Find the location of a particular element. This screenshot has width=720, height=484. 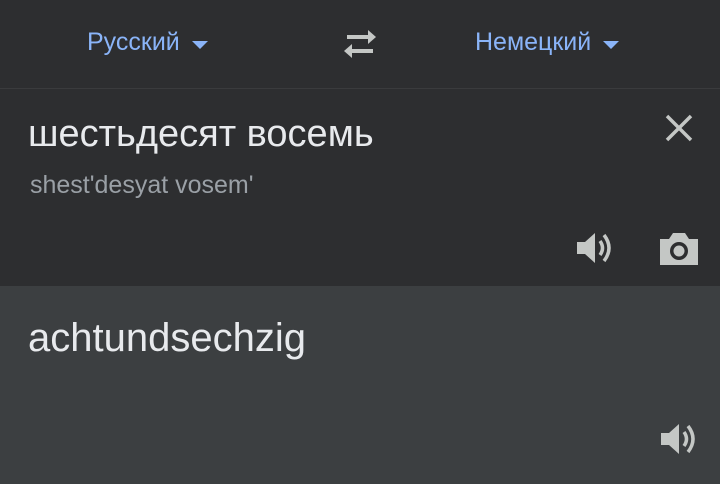

target-language-selector: Немецкий is located at coordinates (547, 42).